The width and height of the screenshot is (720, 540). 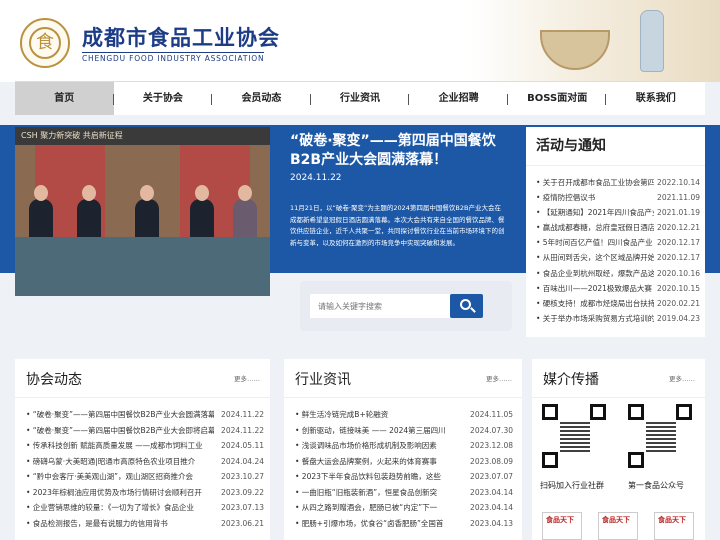 I want to click on association-logo: 食, so click(x=45, y=43).